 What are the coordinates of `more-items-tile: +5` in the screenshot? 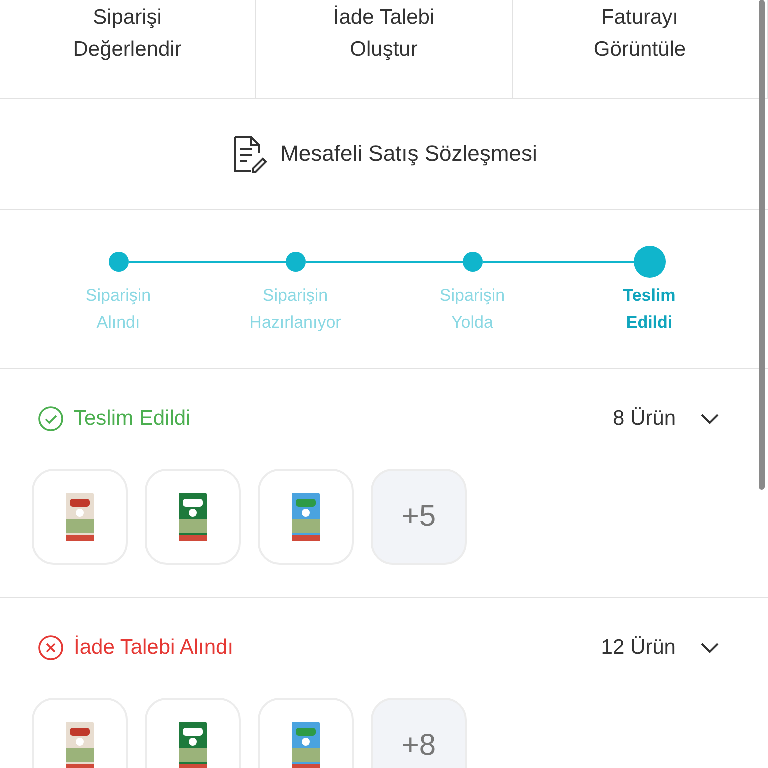 It's located at (419, 517).